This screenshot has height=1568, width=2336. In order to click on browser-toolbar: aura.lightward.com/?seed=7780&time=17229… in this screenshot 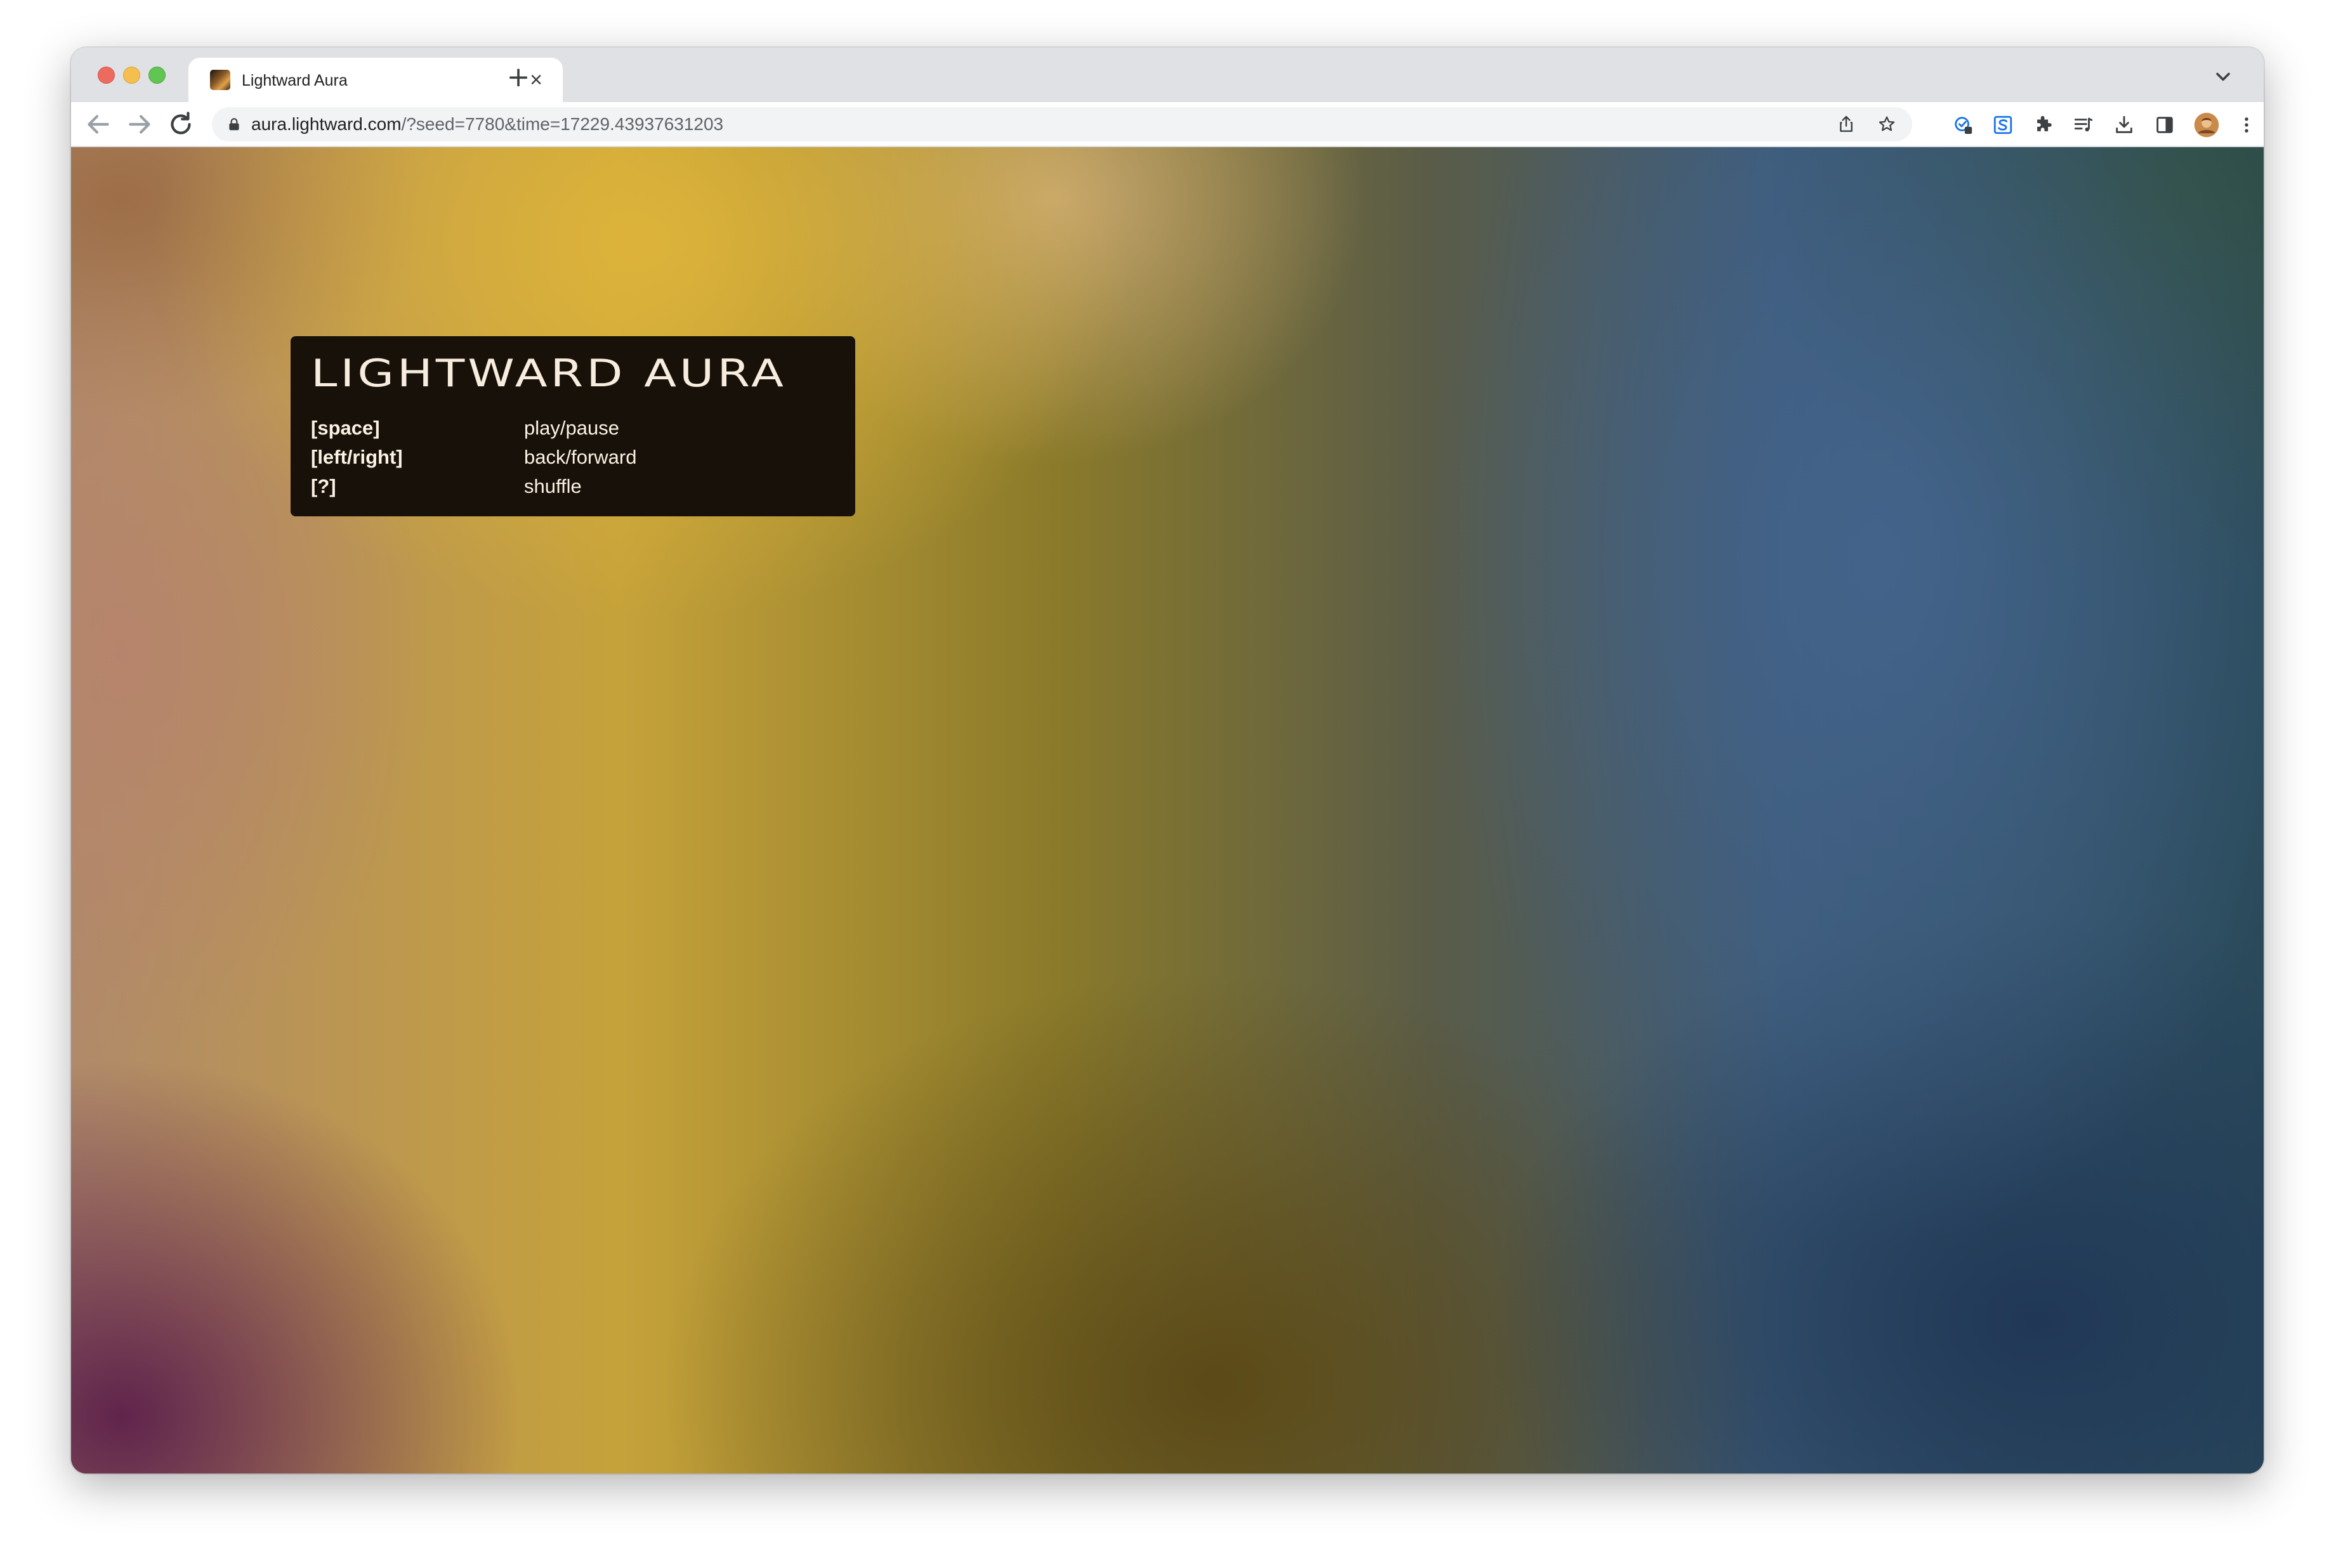, I will do `click(1167, 124)`.